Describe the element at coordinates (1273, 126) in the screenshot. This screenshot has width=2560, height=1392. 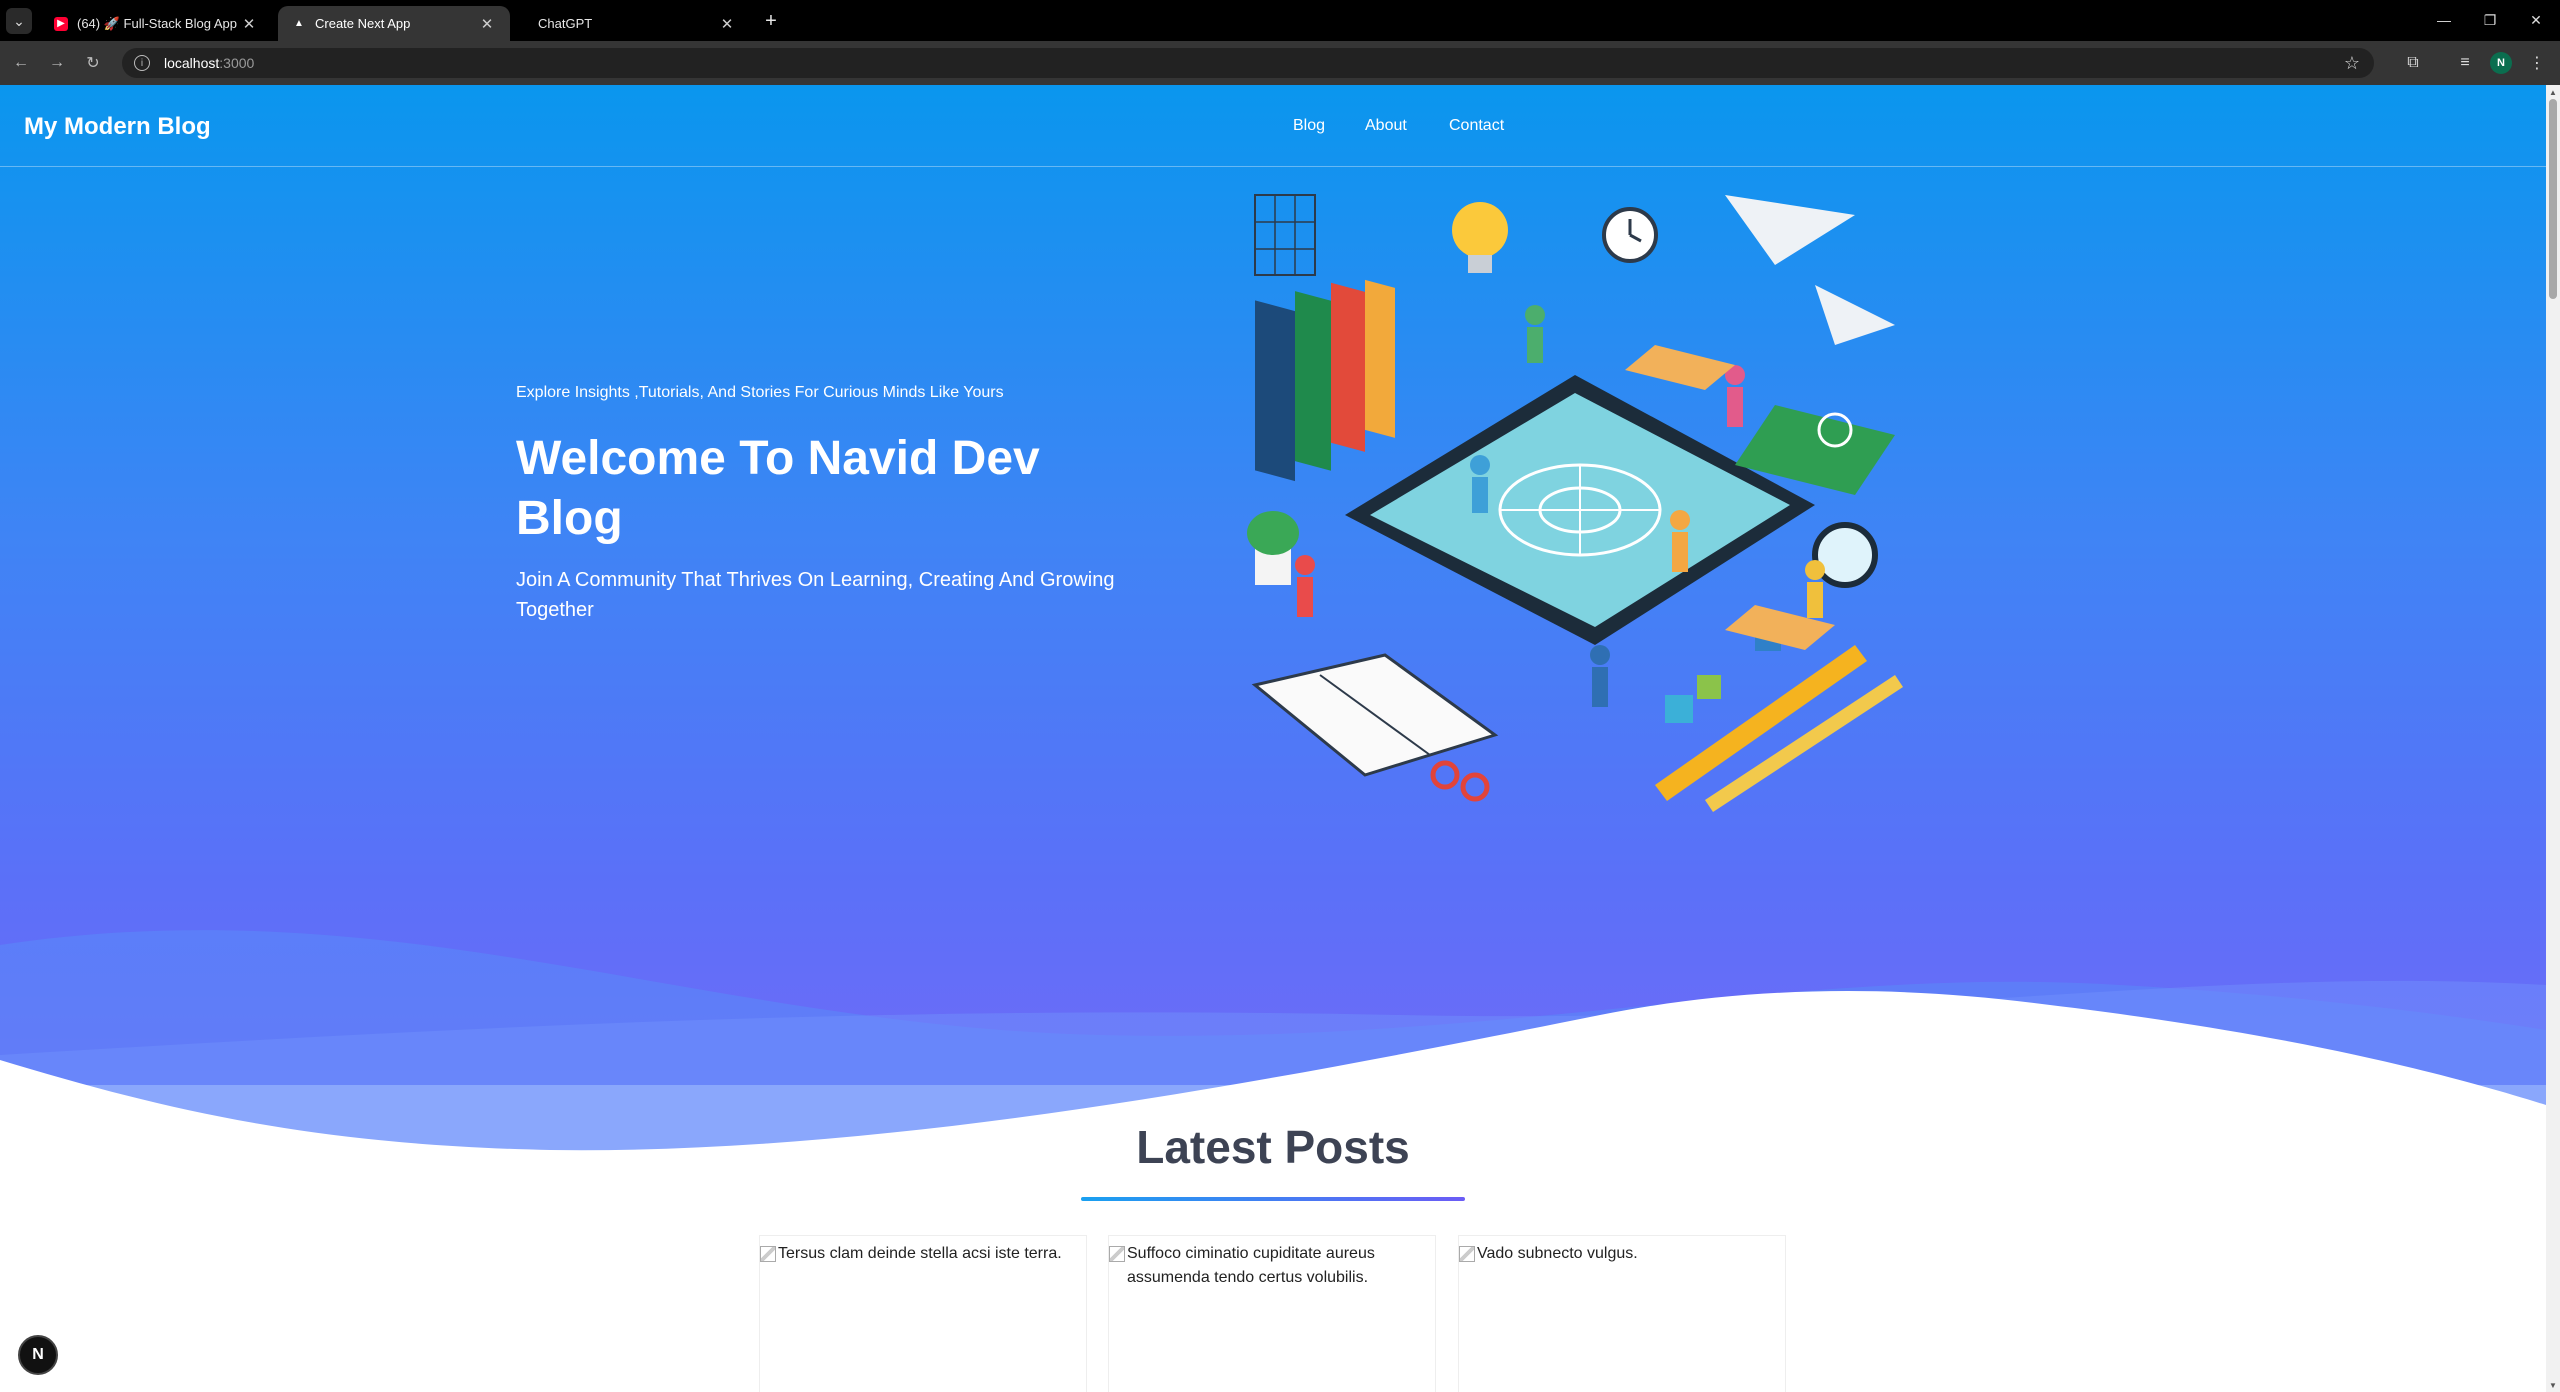
I see `site-navbar: My Modern Blog Blog About Contact` at that location.